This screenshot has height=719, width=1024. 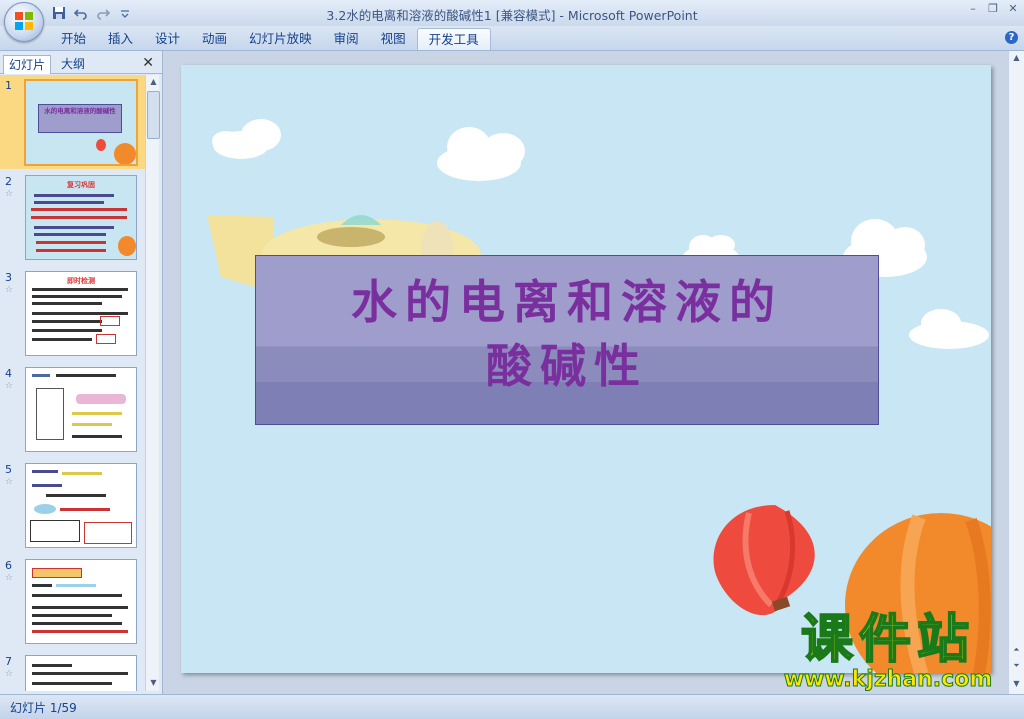 What do you see at coordinates (152, 383) in the screenshot?
I see `thumbnail-scrollbar: ▲ ▼` at bounding box center [152, 383].